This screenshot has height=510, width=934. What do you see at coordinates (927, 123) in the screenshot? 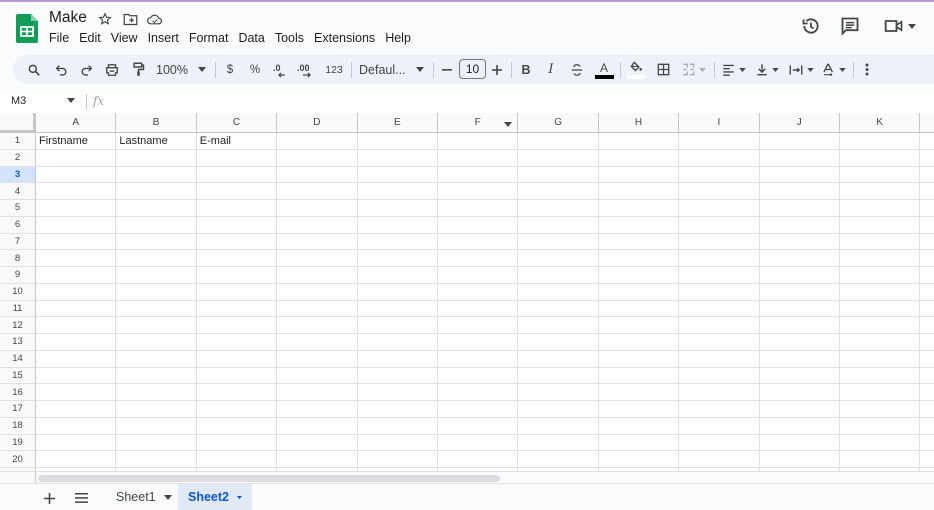
I see `column-header-partial` at bounding box center [927, 123].